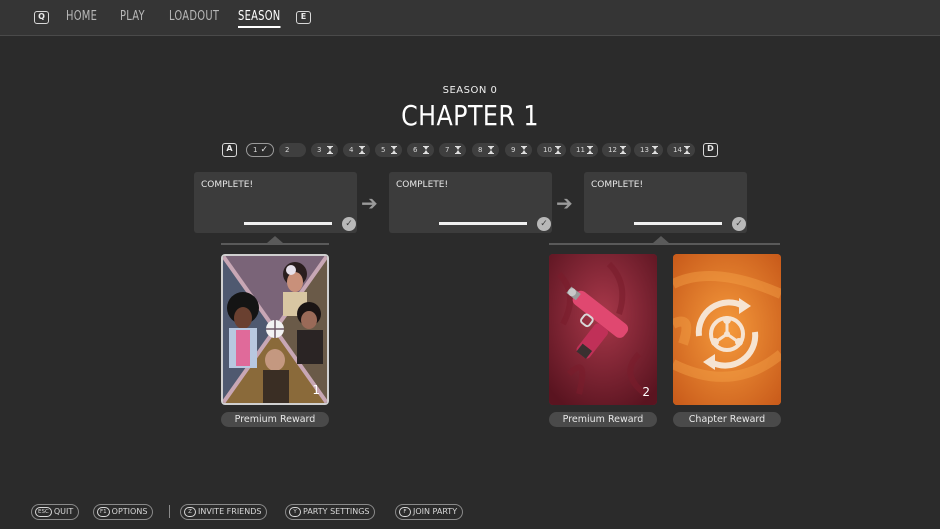 The image size is (940, 529). Describe the element at coordinates (644, 150) in the screenshot. I see `stage-number: 13` at that location.